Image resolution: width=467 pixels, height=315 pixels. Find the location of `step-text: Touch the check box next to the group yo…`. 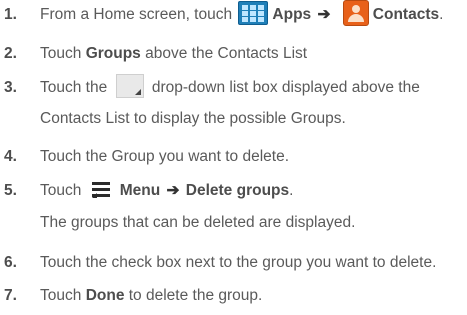

step-text: Touch the check box next to the group yo… is located at coordinates (238, 262).